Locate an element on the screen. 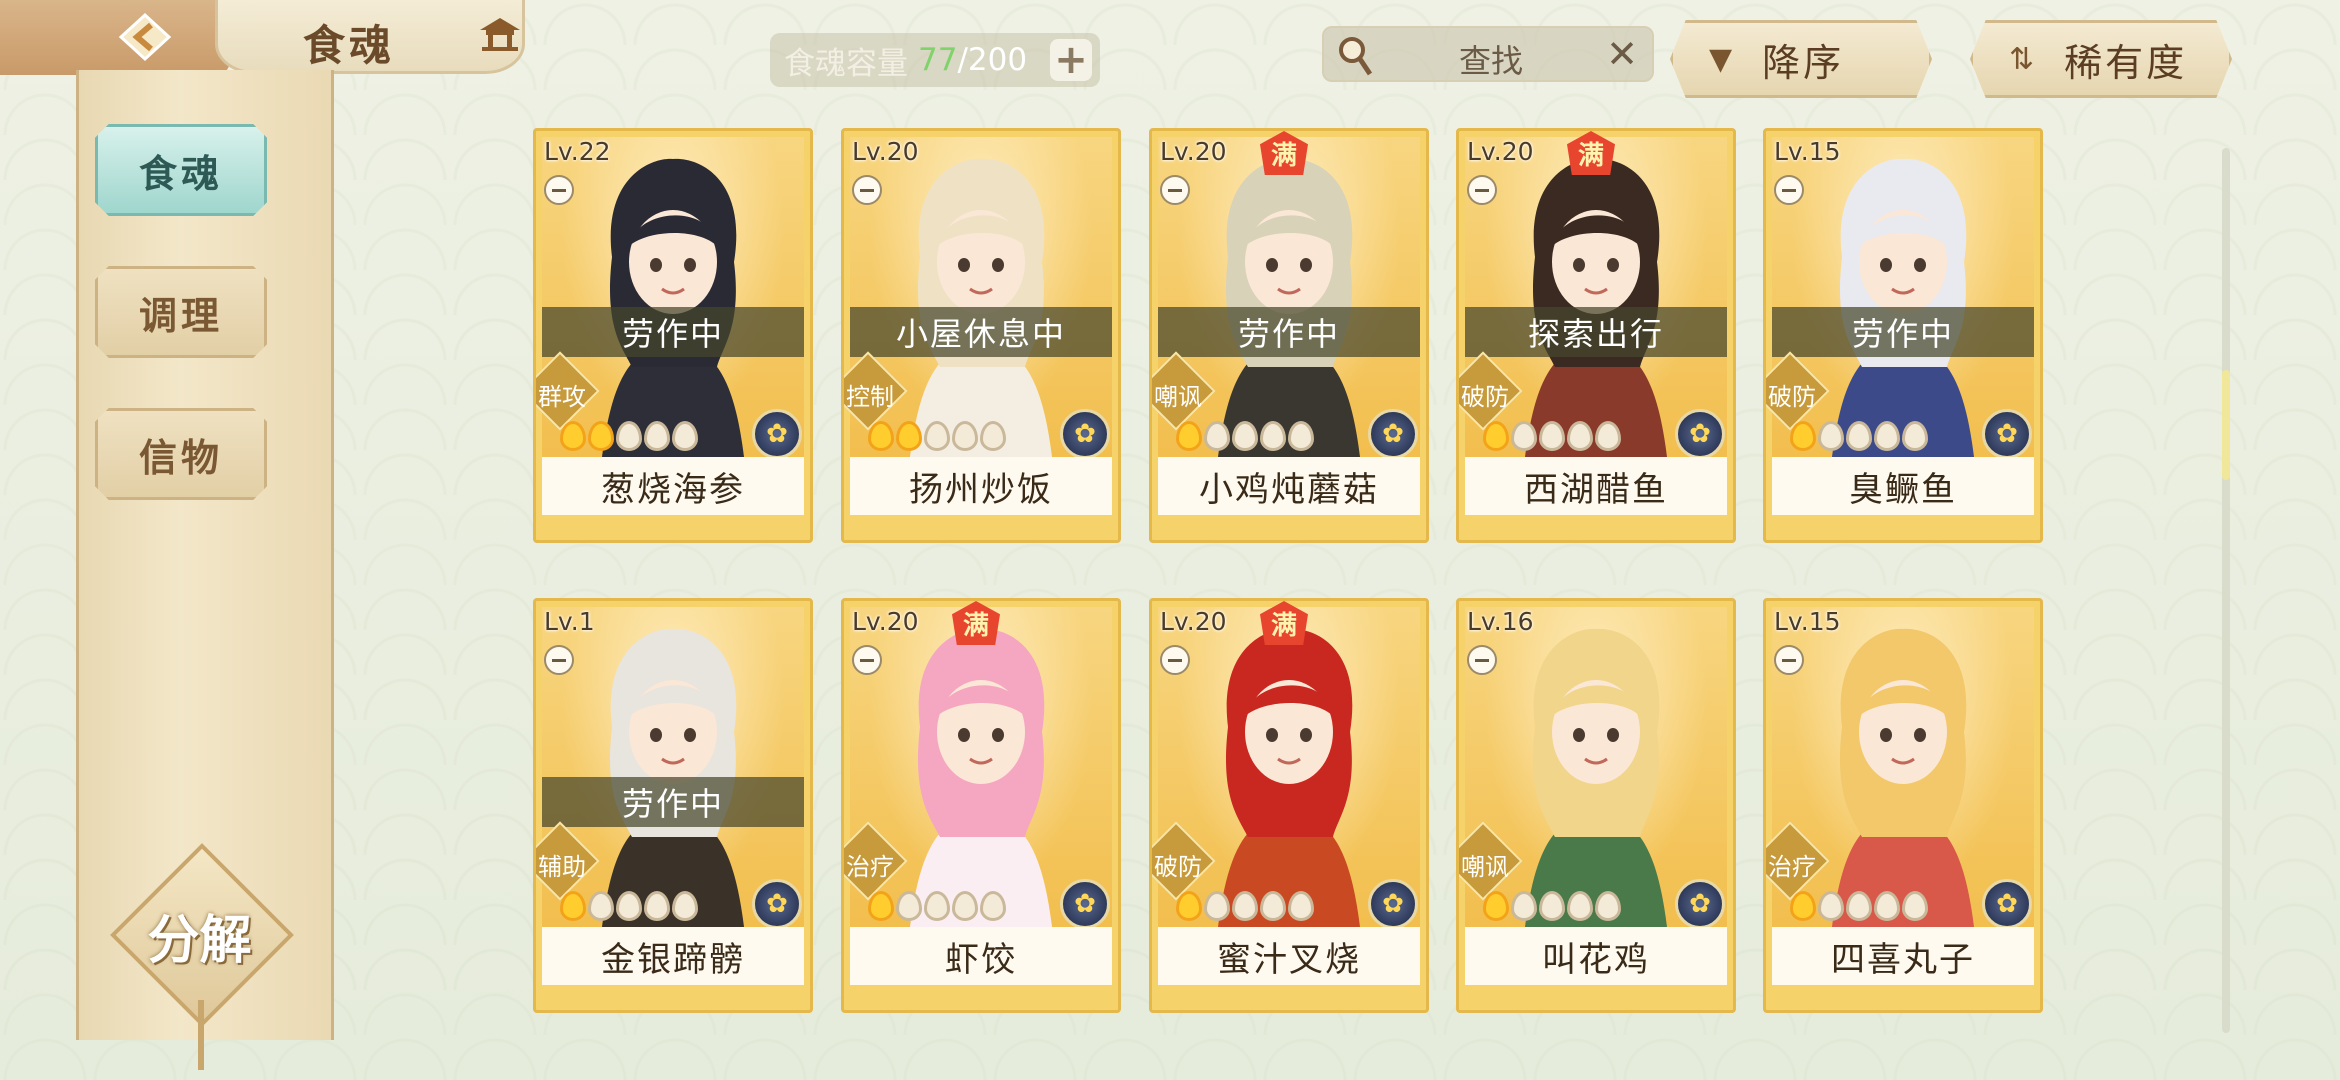  sort-field-label: 稀有度 is located at coordinates (2126, 62).